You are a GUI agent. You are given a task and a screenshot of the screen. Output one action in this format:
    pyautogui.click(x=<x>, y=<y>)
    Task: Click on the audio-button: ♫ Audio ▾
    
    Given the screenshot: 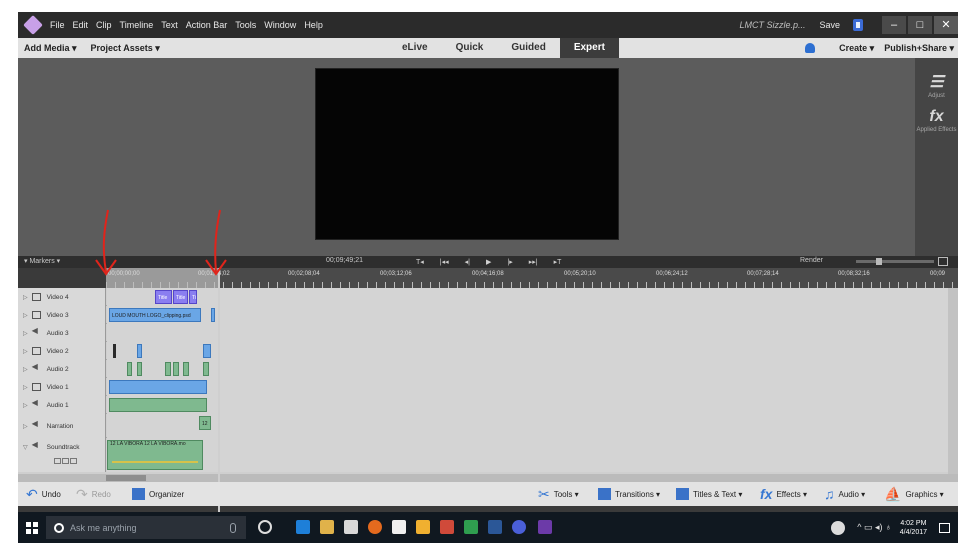 What is the action you would take?
    pyautogui.click(x=844, y=494)
    